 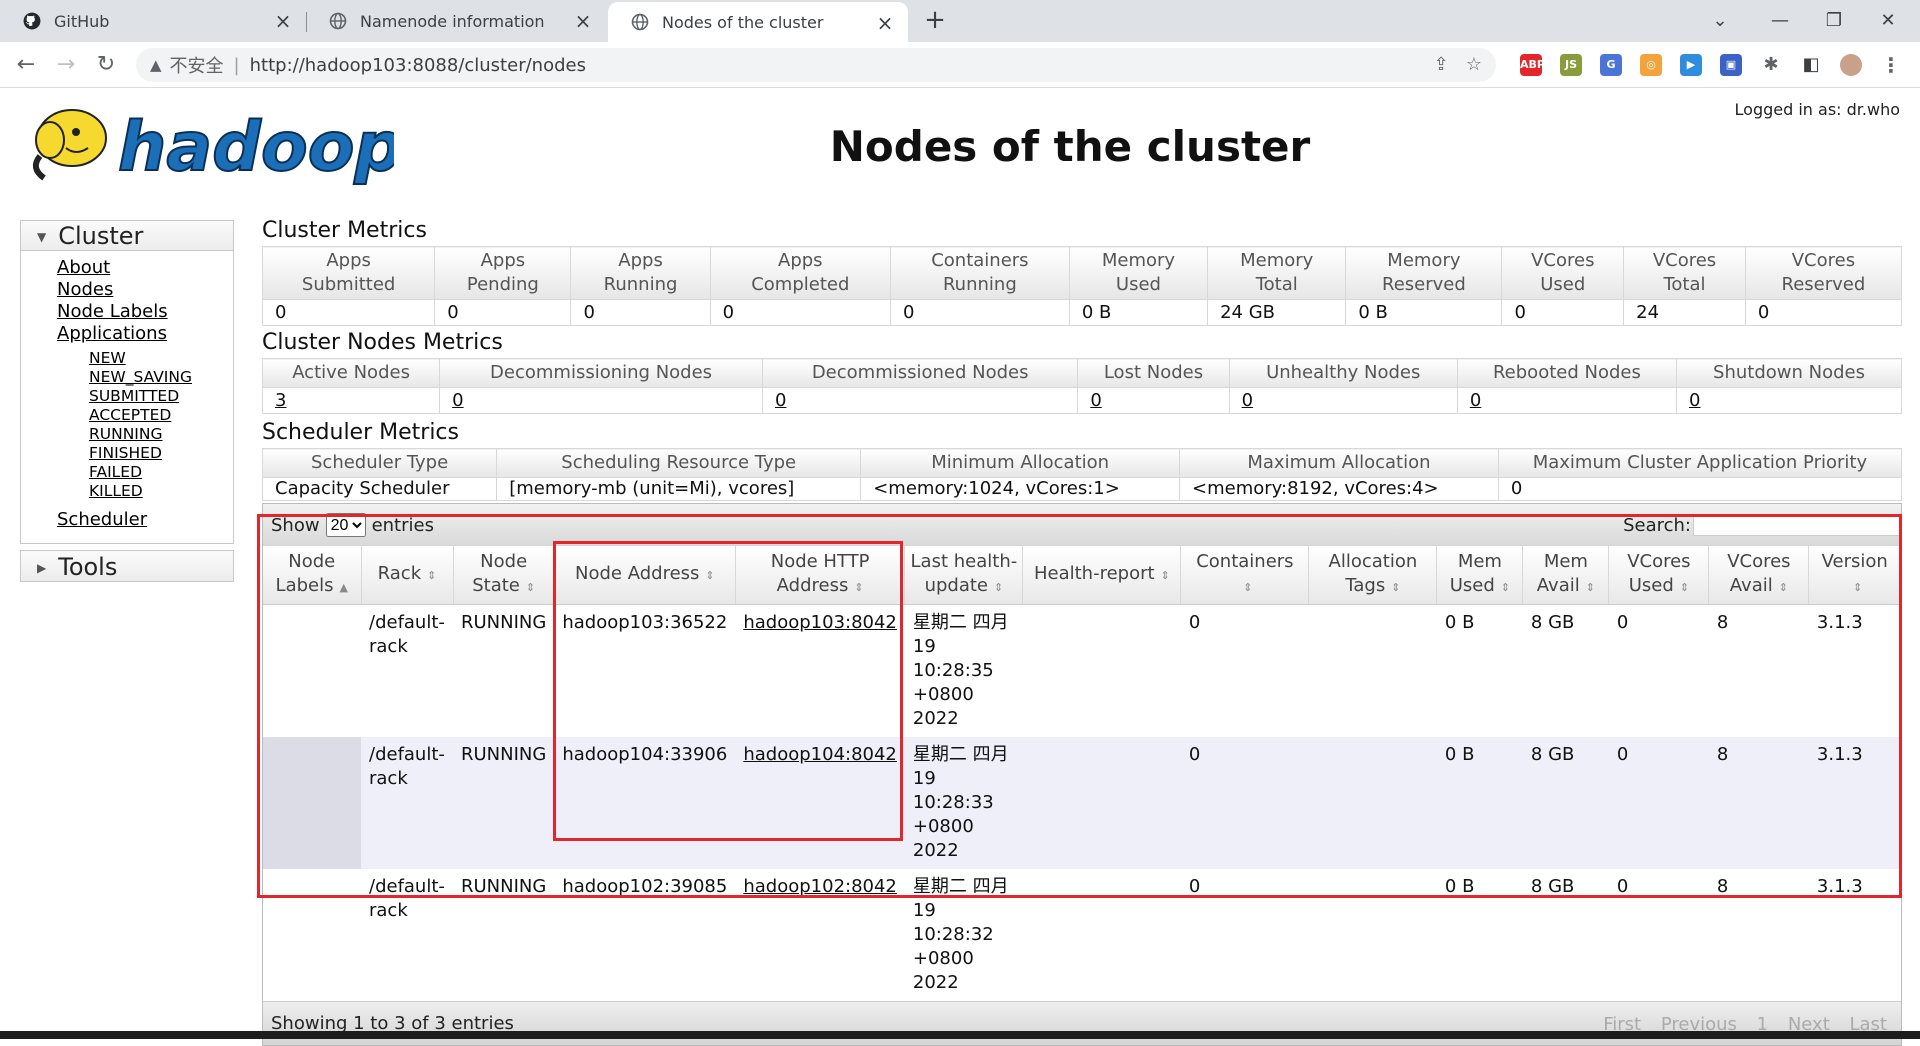 I want to click on metric-value: 24, so click(x=1684, y=312).